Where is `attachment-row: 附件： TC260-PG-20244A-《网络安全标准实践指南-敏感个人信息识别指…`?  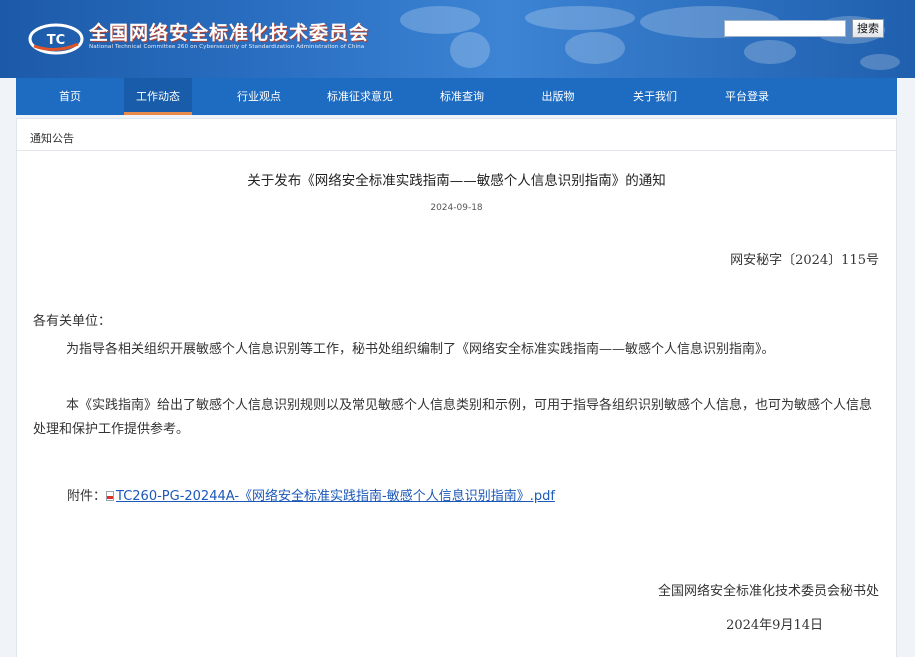
attachment-row: 附件： TC260-PG-20244A-《网络安全标准实践指南-敏感个人信息识别指… is located at coordinates (311, 494).